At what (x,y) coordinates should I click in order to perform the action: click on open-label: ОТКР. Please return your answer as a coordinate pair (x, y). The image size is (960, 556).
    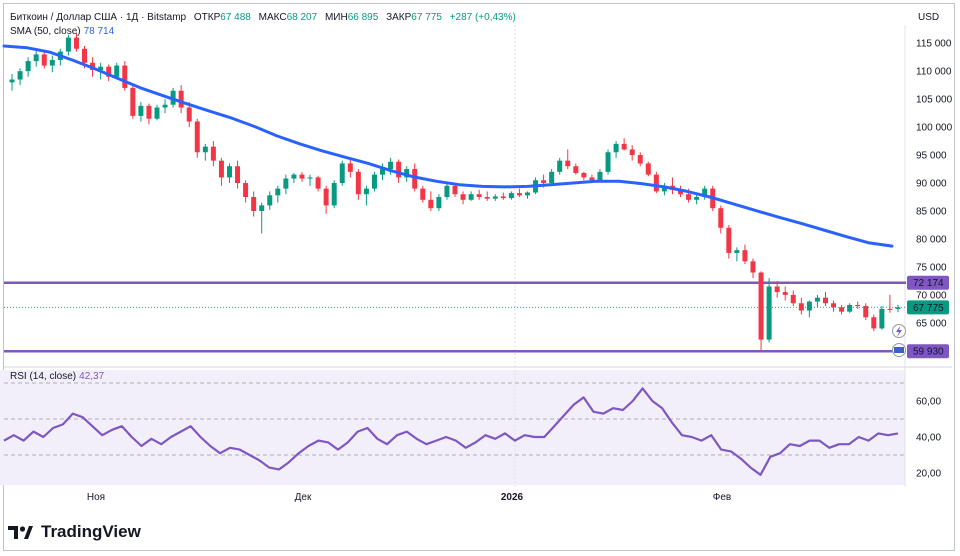
    Looking at the image, I should click on (207, 17).